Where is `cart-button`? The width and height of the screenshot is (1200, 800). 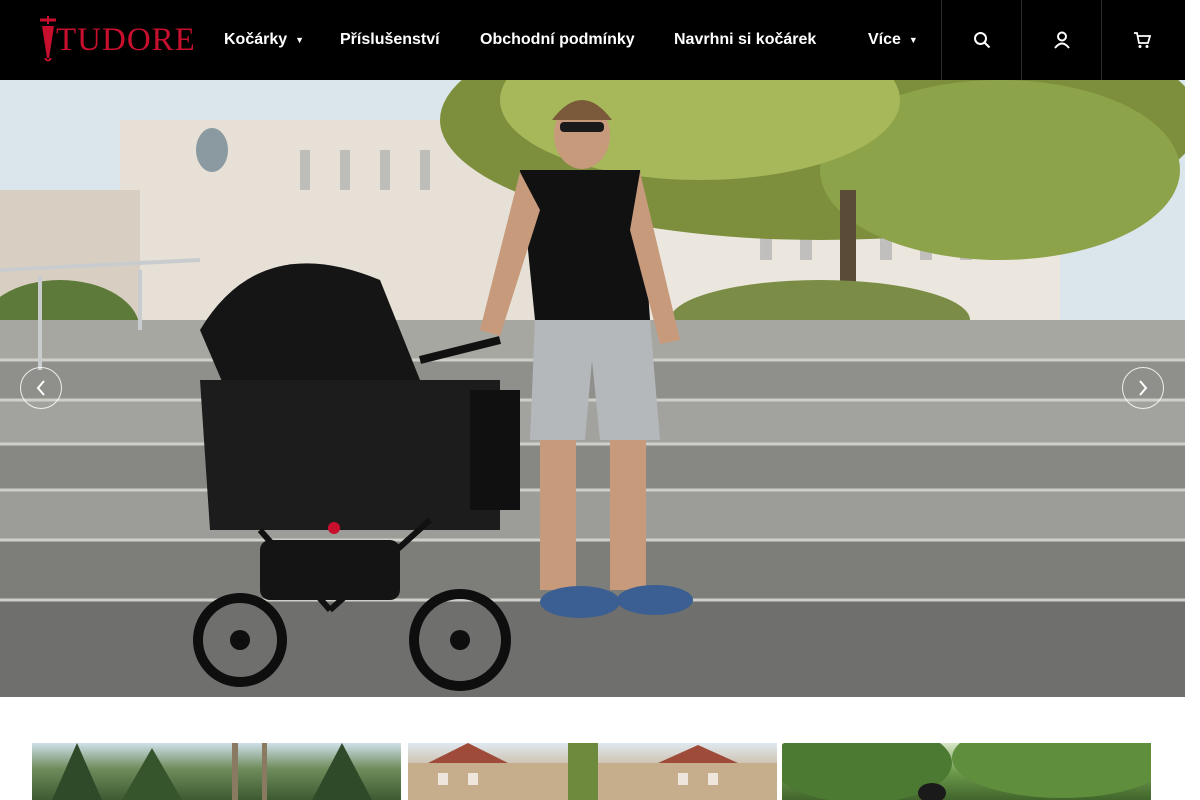
cart-button is located at coordinates (1141, 40).